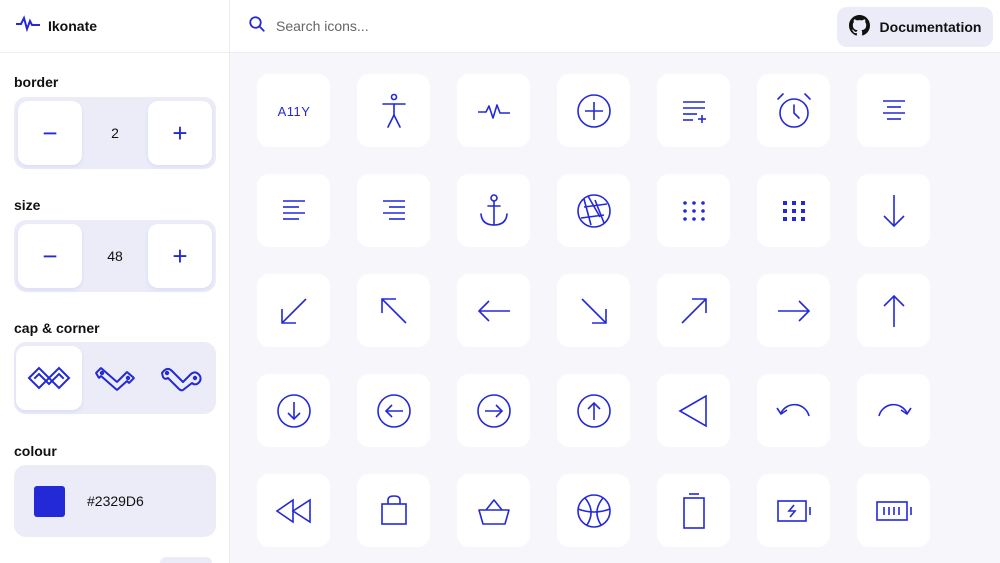  What do you see at coordinates (393, 210) in the screenshot?
I see `align-right-icon` at bounding box center [393, 210].